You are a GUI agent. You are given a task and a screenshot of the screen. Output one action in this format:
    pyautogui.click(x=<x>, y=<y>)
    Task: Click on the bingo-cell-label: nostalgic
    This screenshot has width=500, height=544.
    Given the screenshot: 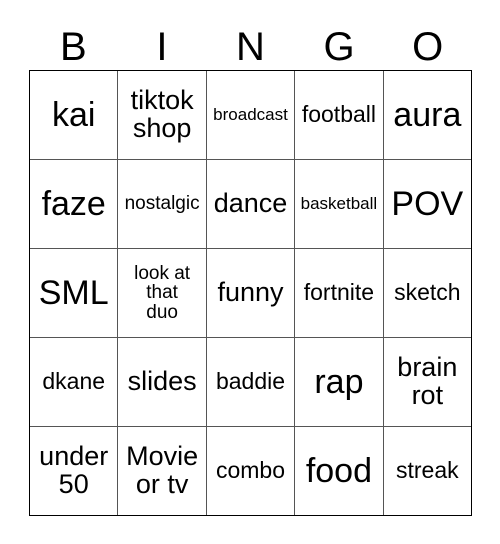 What is the action you would take?
    pyautogui.click(x=162, y=204)
    